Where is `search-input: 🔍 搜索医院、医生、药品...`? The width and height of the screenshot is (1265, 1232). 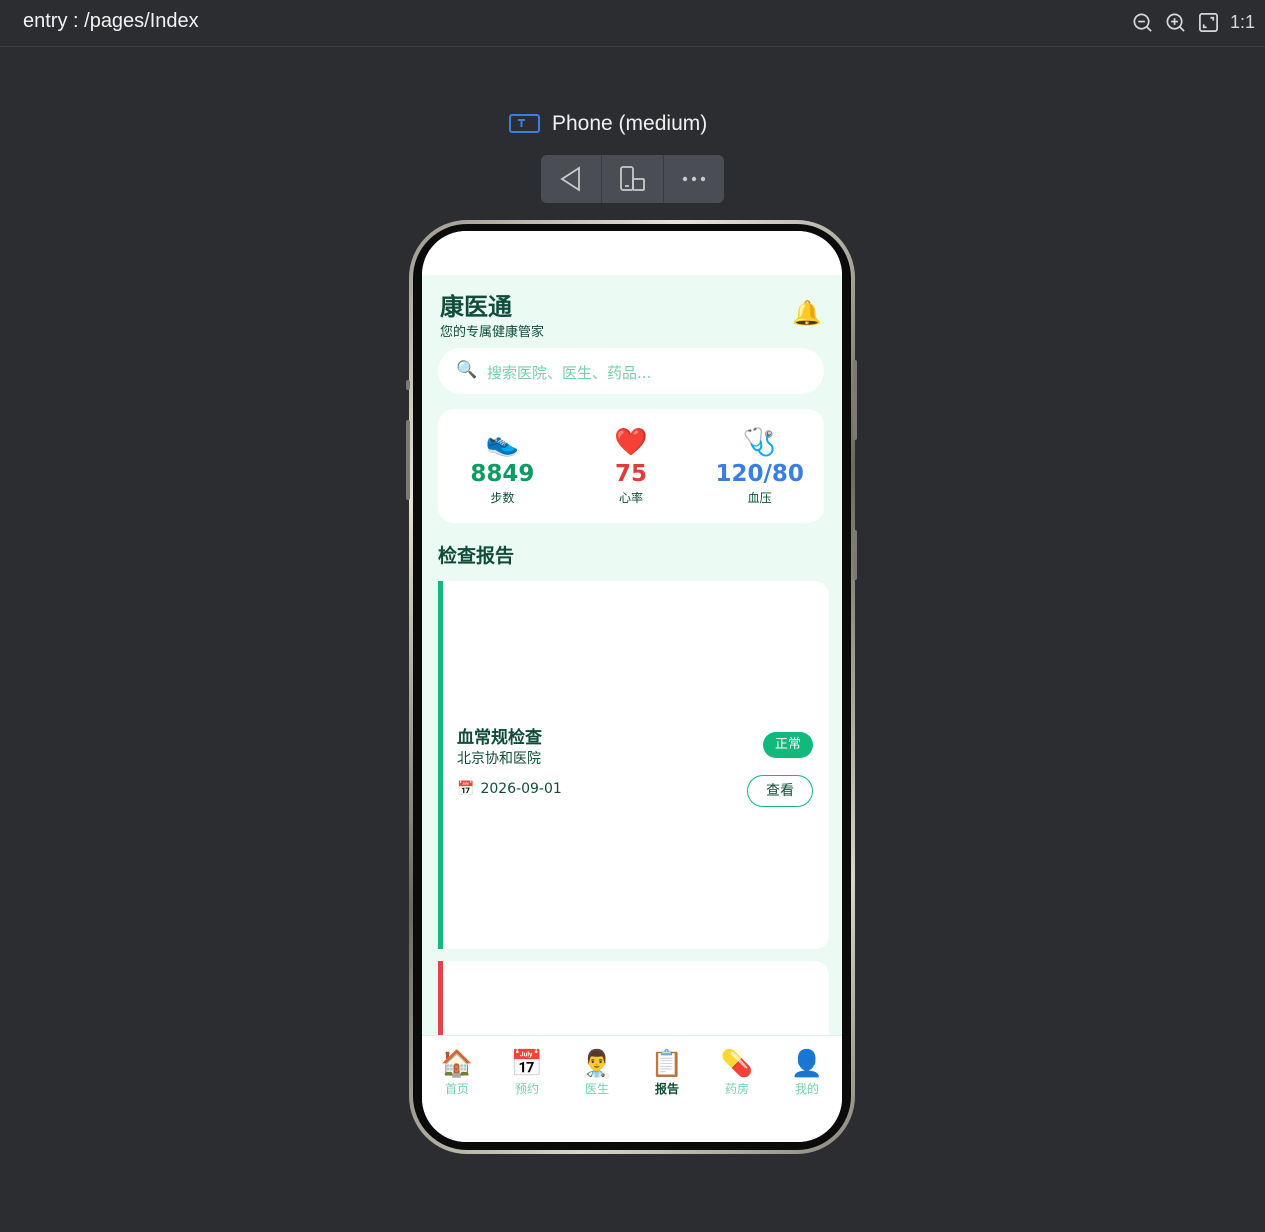 search-input: 🔍 搜索医院、医生、药品... is located at coordinates (631, 371).